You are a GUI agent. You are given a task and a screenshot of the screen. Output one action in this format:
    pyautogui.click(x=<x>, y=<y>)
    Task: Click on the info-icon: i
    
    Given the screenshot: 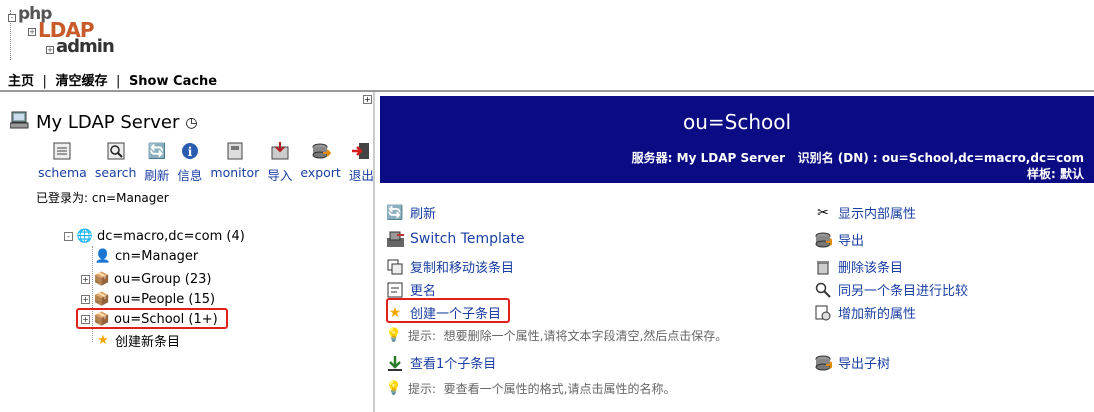 What is the action you would take?
    pyautogui.click(x=190, y=151)
    